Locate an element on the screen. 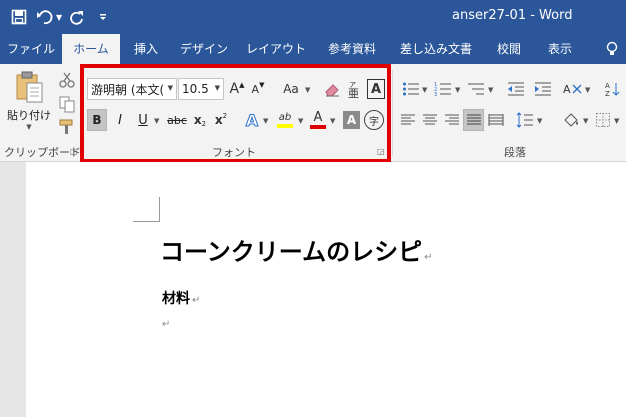 The image size is (626, 417). numbering-dropdown-icon: ▼ is located at coordinates (457, 90).